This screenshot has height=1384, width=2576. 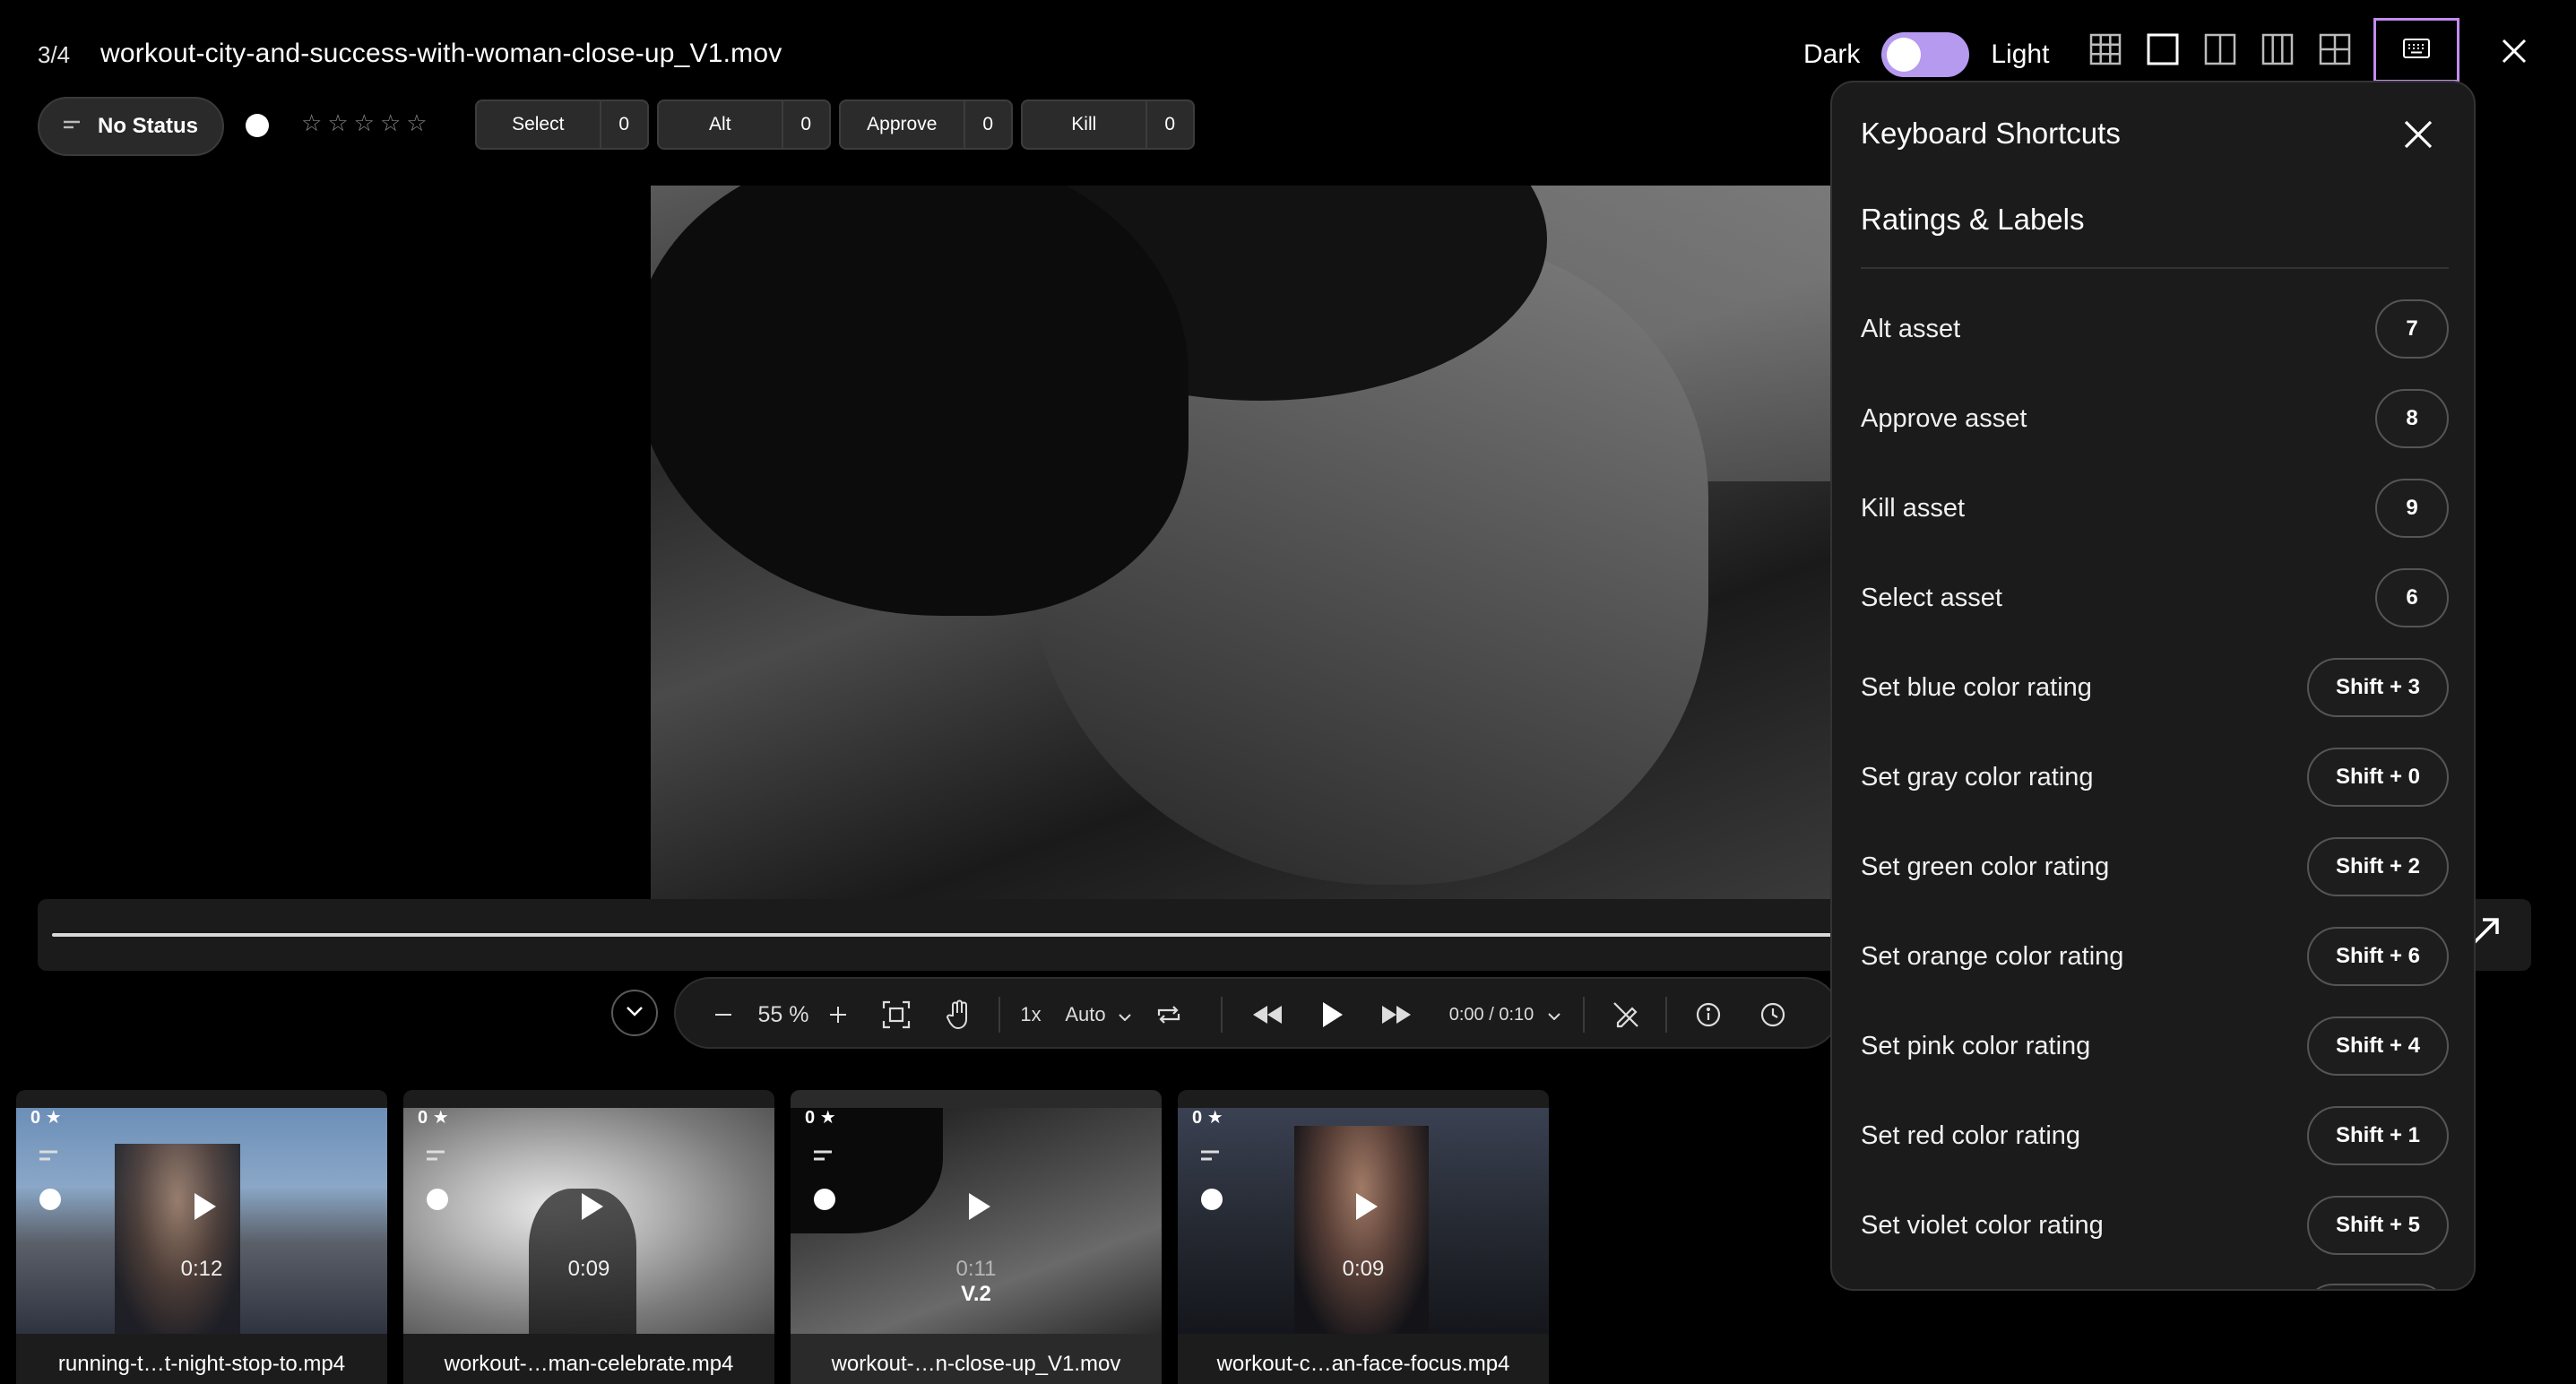 What do you see at coordinates (2155, 866) in the screenshot?
I see `shortcut-row: Set green color rating Shift + 2` at bounding box center [2155, 866].